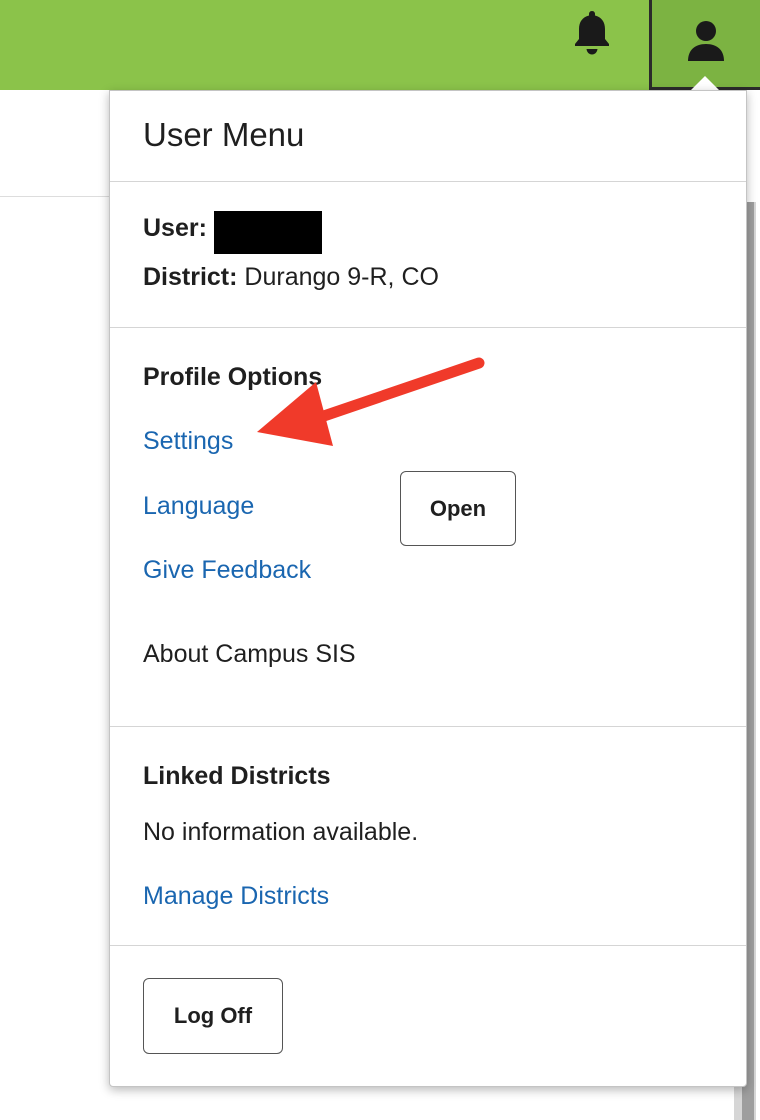 This screenshot has width=760, height=1120. I want to click on log-off-button: Log Off, so click(213, 1016).